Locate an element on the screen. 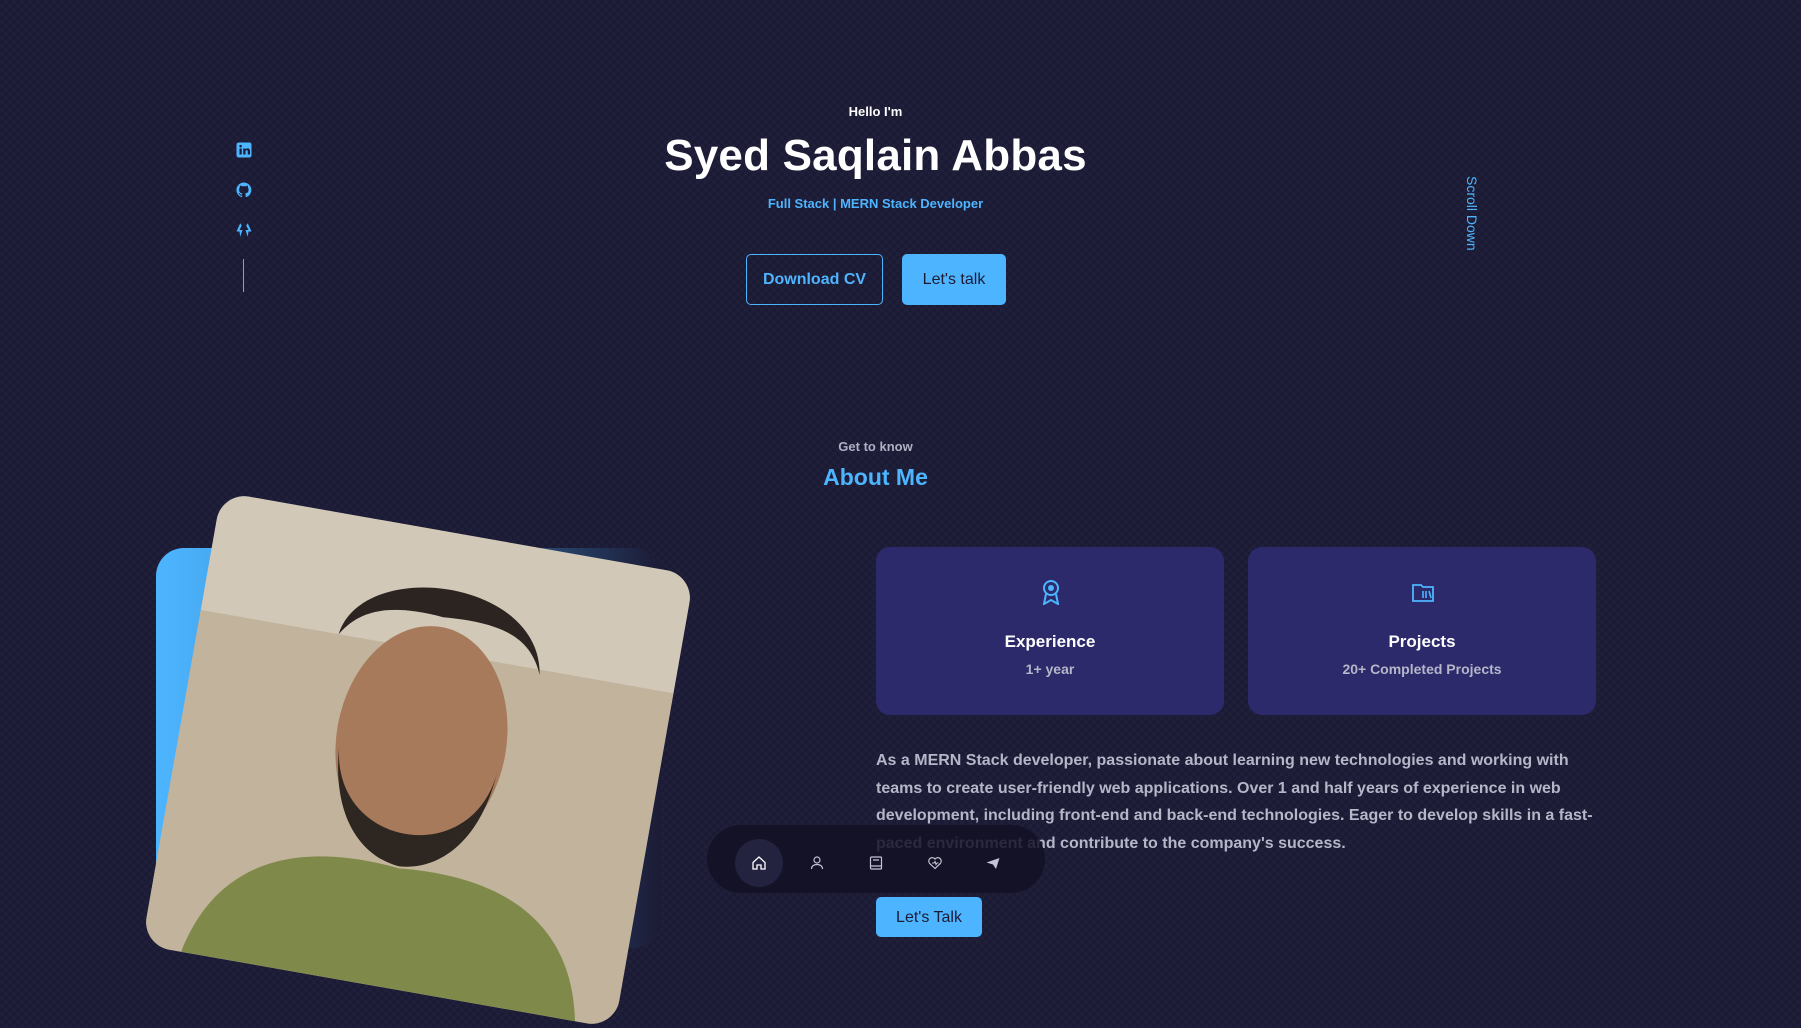 This screenshot has height=1028, width=1801. nav-contact is located at coordinates (993, 863).